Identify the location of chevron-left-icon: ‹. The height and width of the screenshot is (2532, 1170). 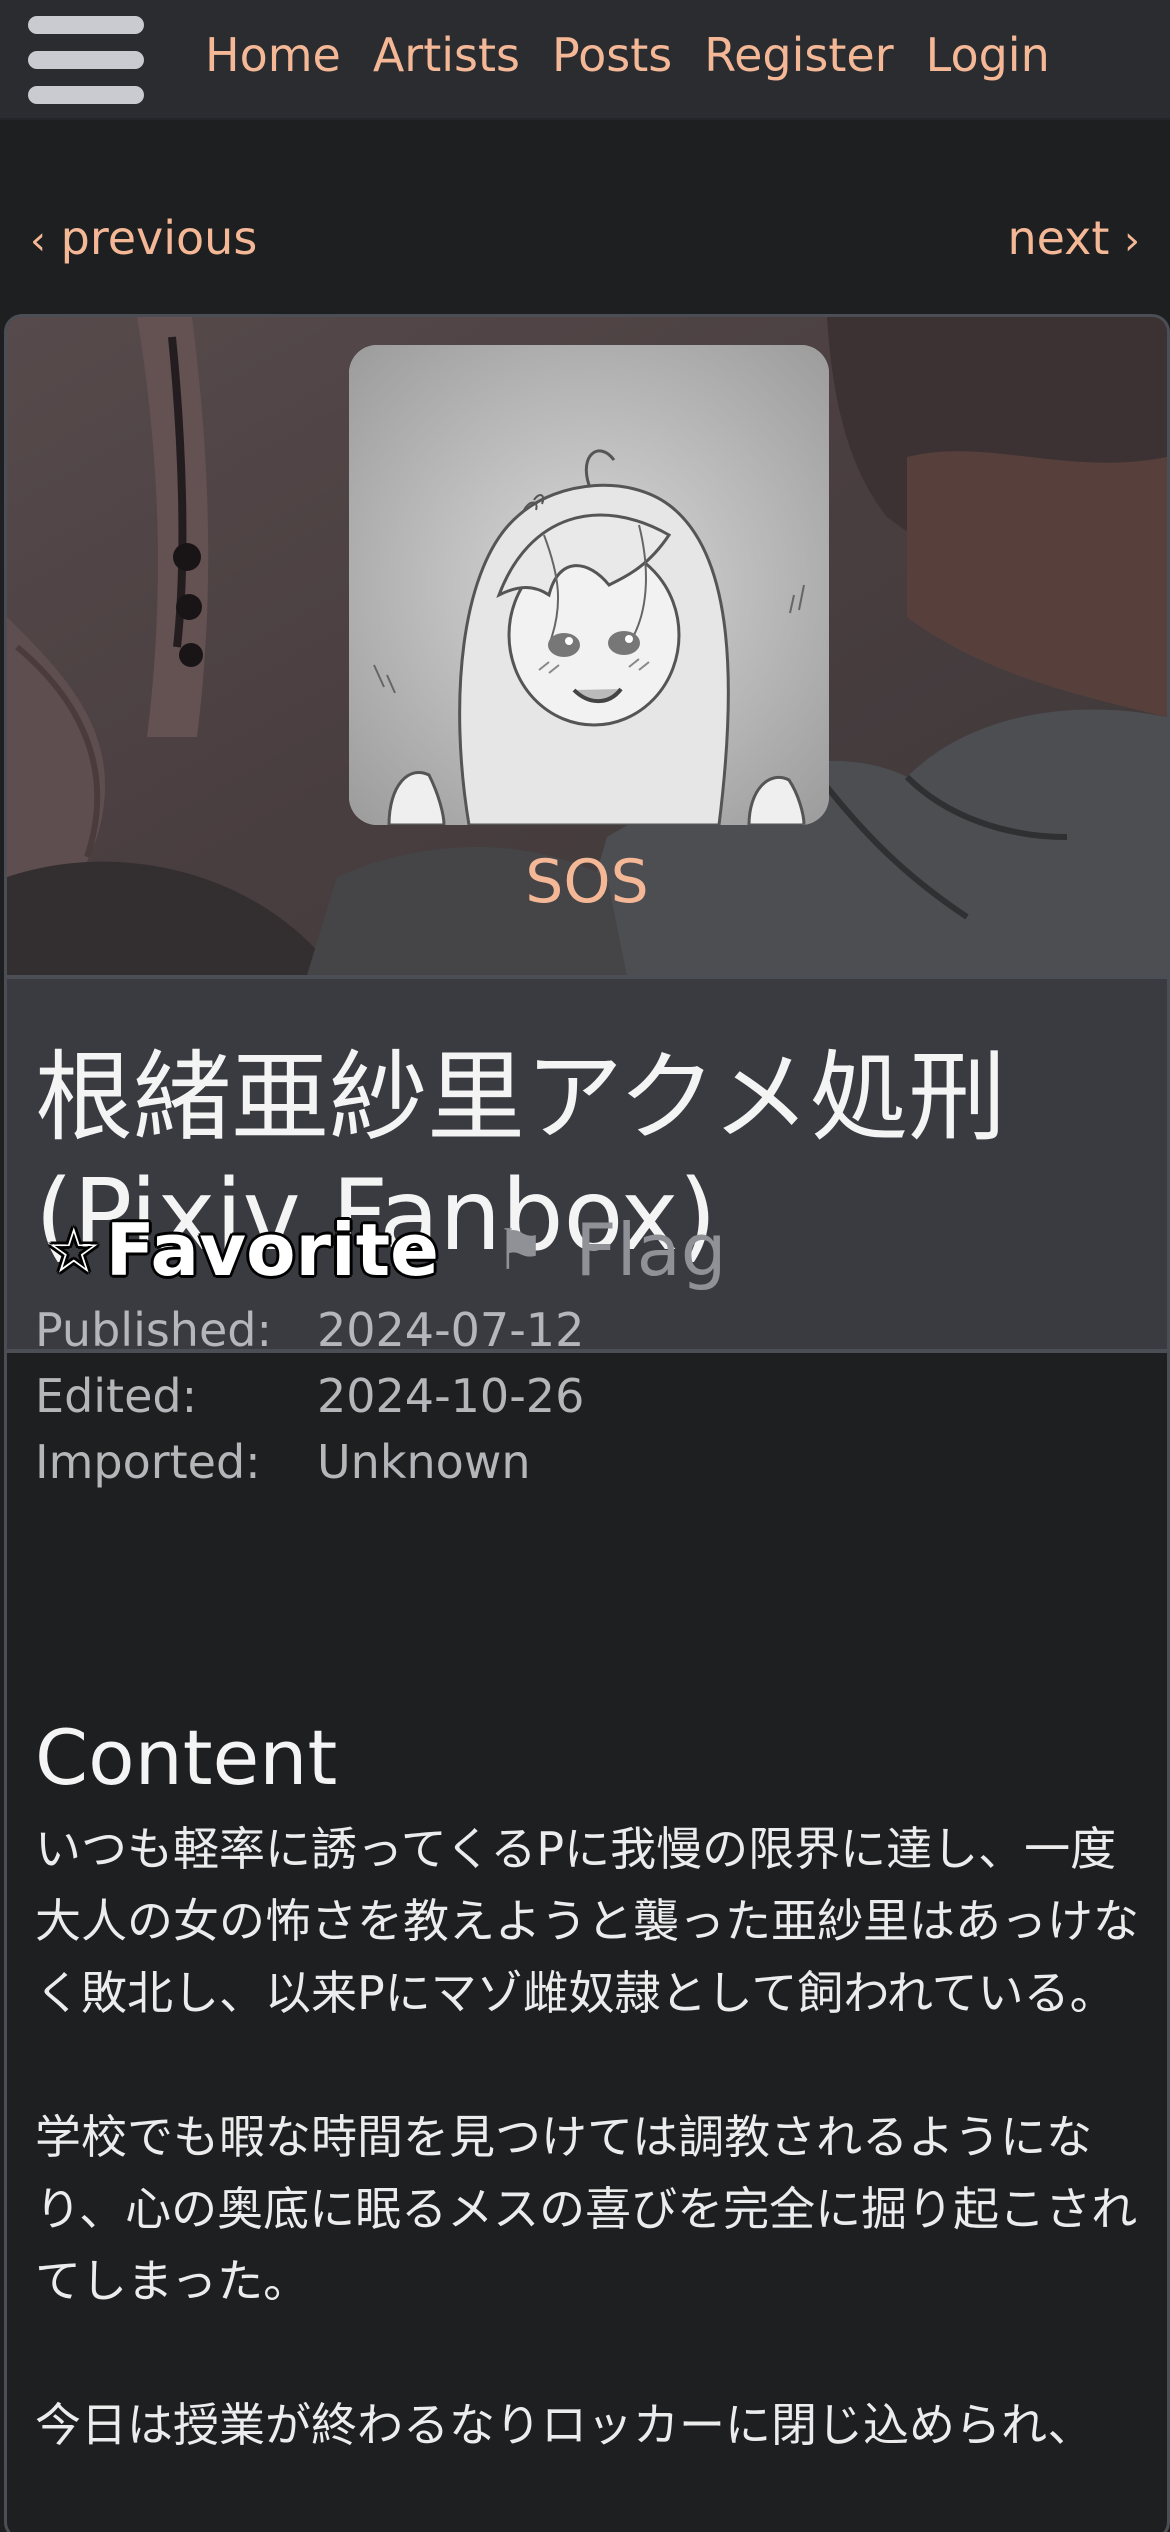
(38, 241).